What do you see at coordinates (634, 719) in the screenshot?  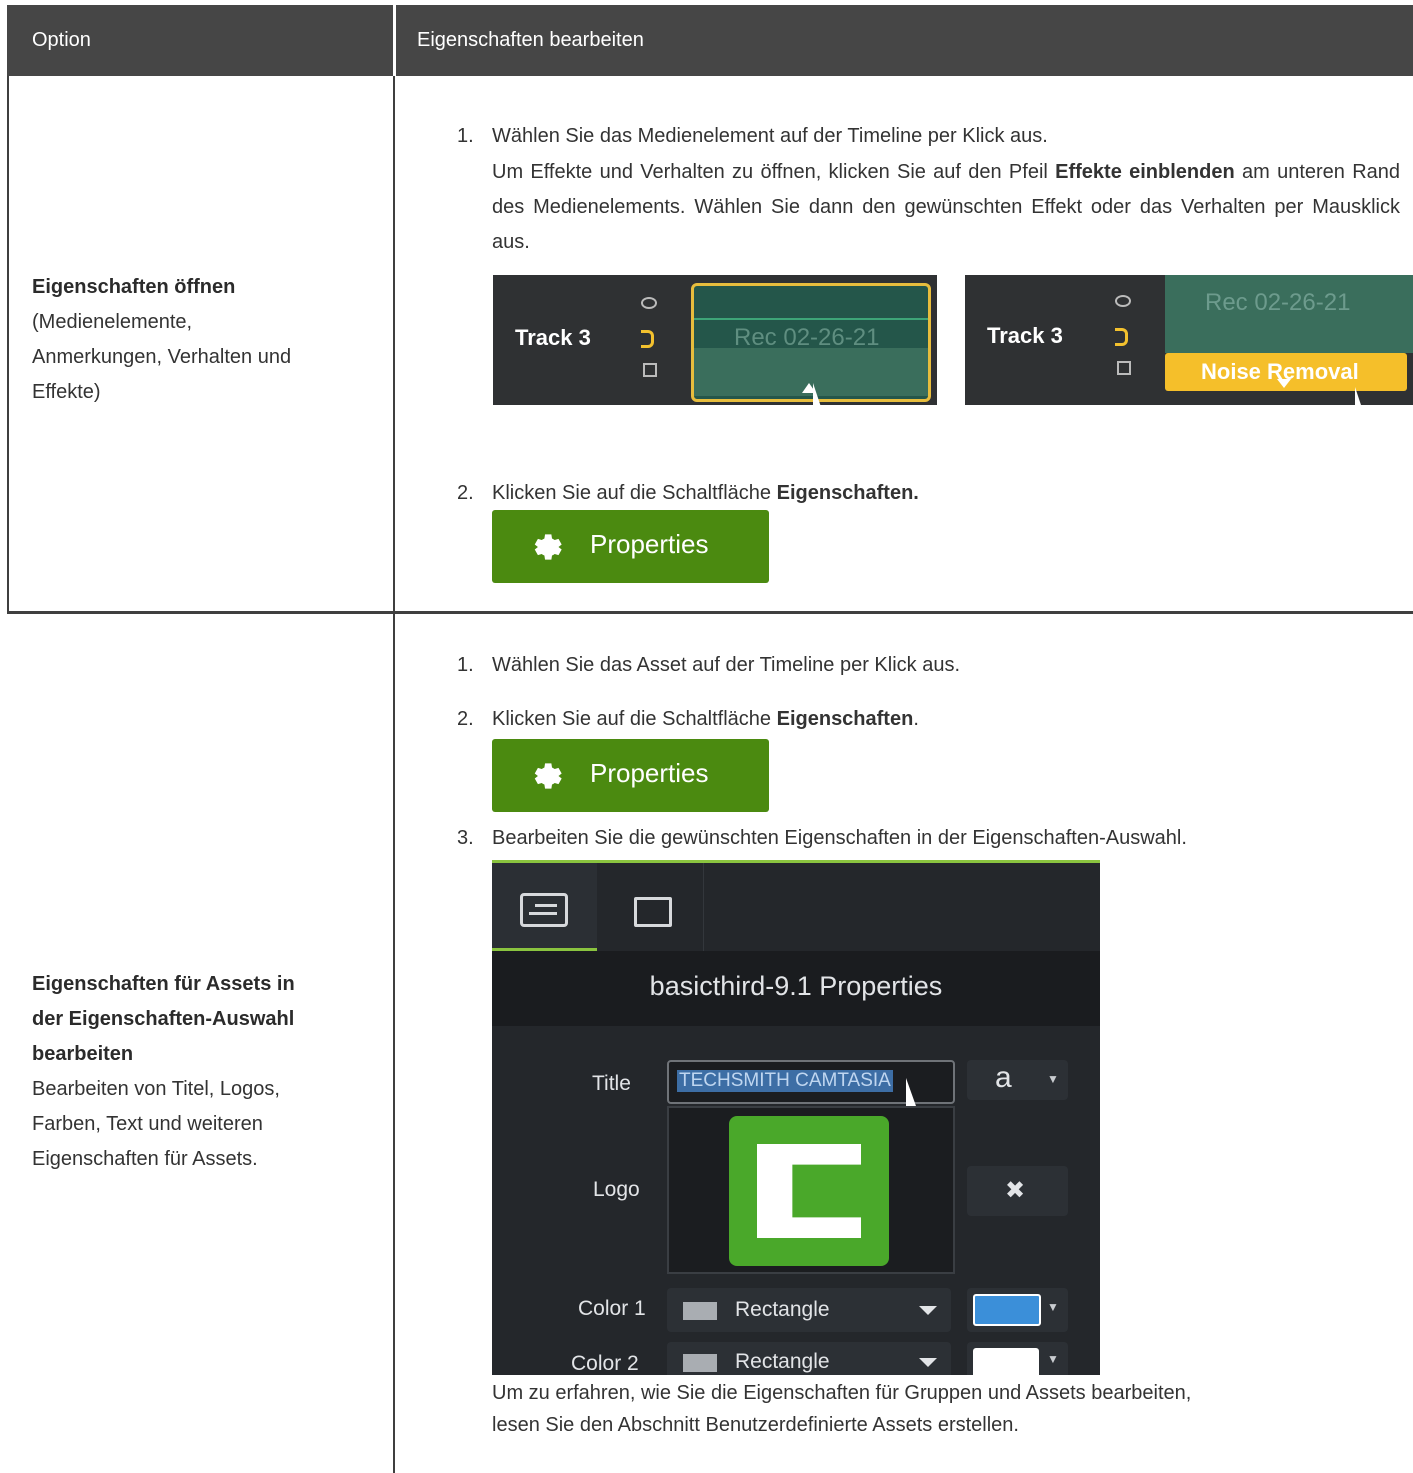 I see `row2-step2-pre: Klicken Sie auf die Schaltfläche` at bounding box center [634, 719].